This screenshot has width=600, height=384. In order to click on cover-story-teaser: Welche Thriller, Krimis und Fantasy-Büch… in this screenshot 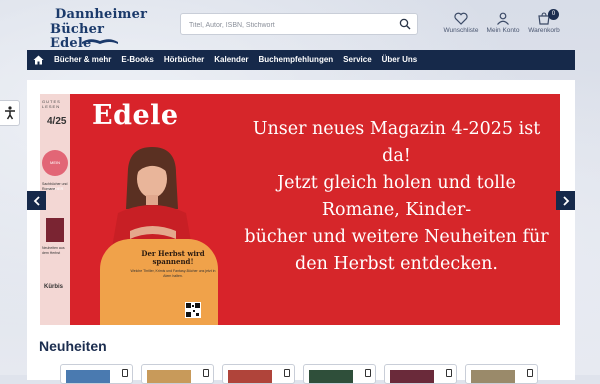, I will do `click(173, 273)`.